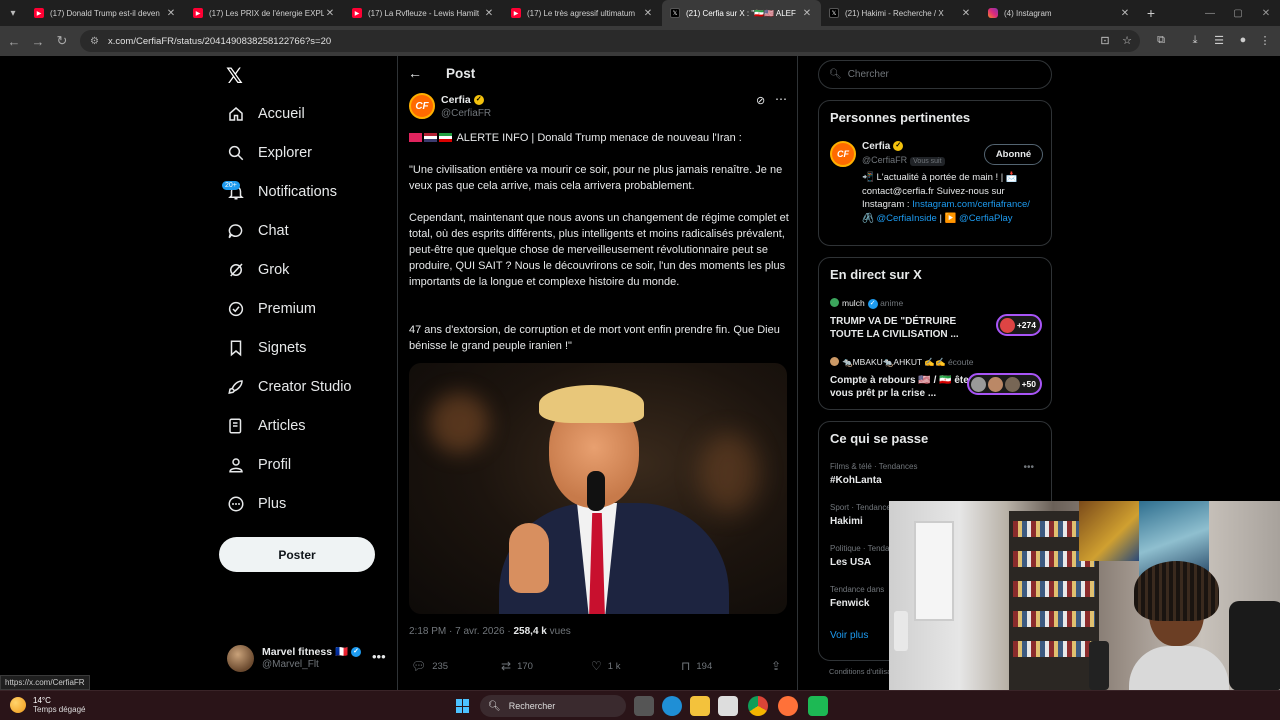 The width and height of the screenshot is (1280, 720). Describe the element at coordinates (269, 153) in the screenshot. I see `nav-item-explore: Explorer` at that location.